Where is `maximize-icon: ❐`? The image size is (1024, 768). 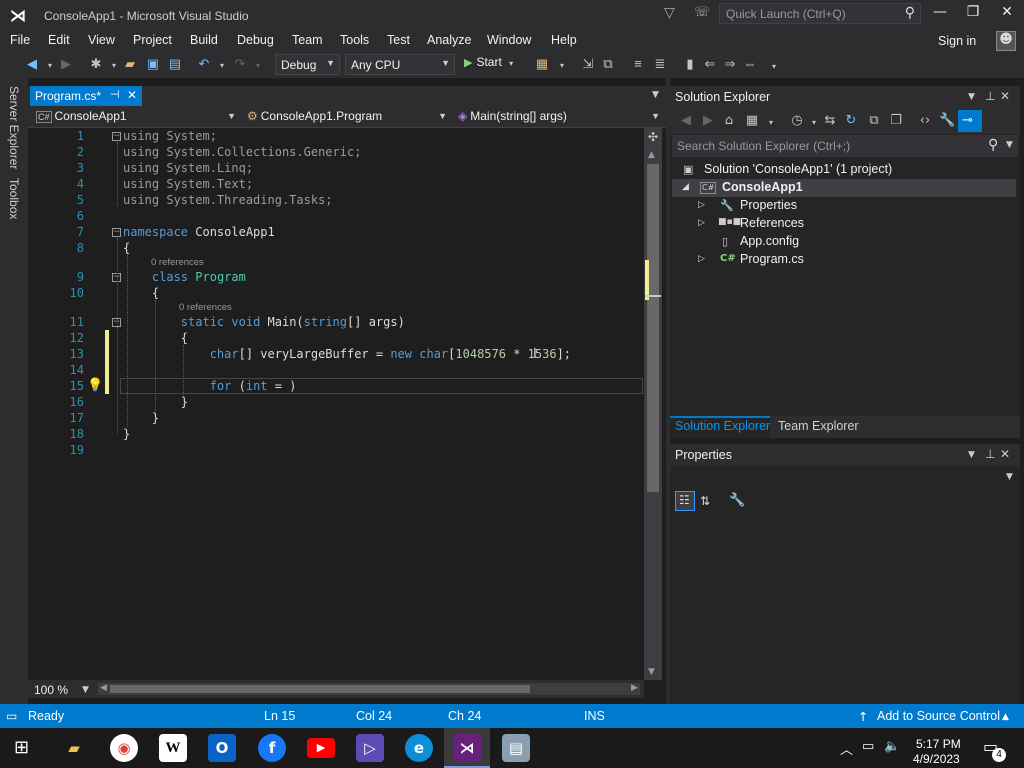 maximize-icon: ❐ is located at coordinates (973, 14).